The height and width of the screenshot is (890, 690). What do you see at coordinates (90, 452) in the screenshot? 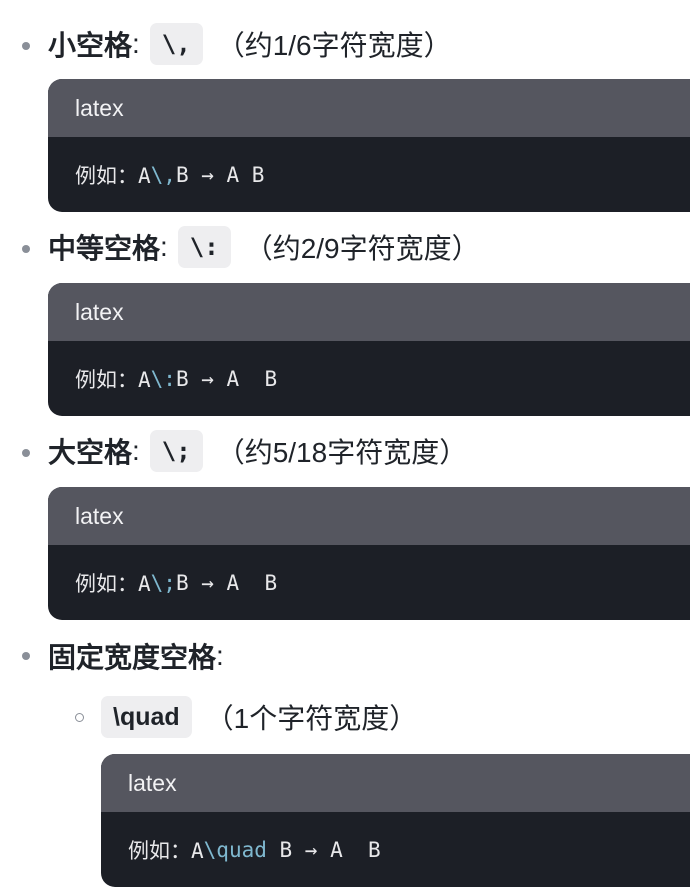
I see `item-term: 大空格` at bounding box center [90, 452].